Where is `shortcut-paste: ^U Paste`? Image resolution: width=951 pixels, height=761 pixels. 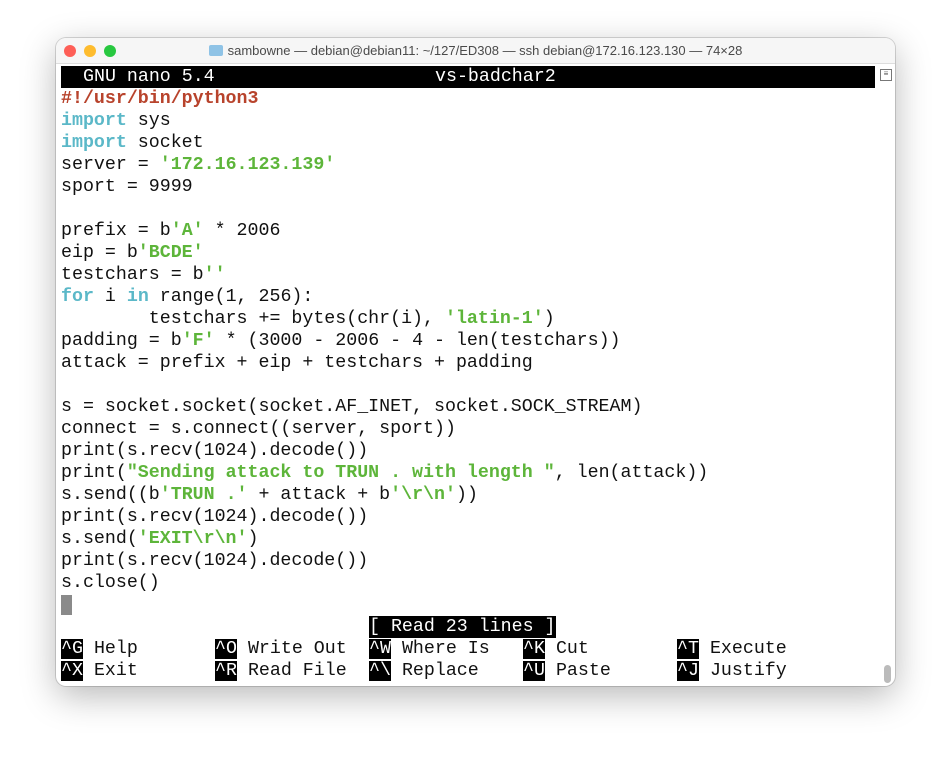 shortcut-paste: ^U Paste is located at coordinates (567, 671).